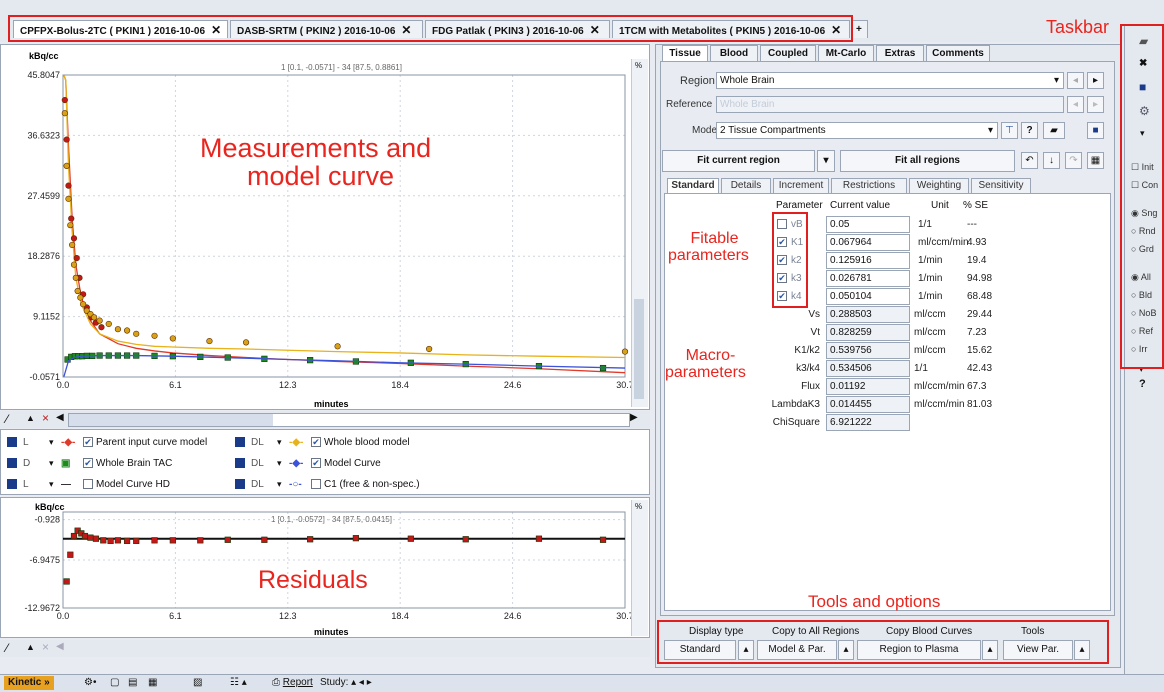 This screenshot has width=1164, height=692. What do you see at coordinates (1082, 650) in the screenshot?
I see `view-par-arrow: ▴` at bounding box center [1082, 650].